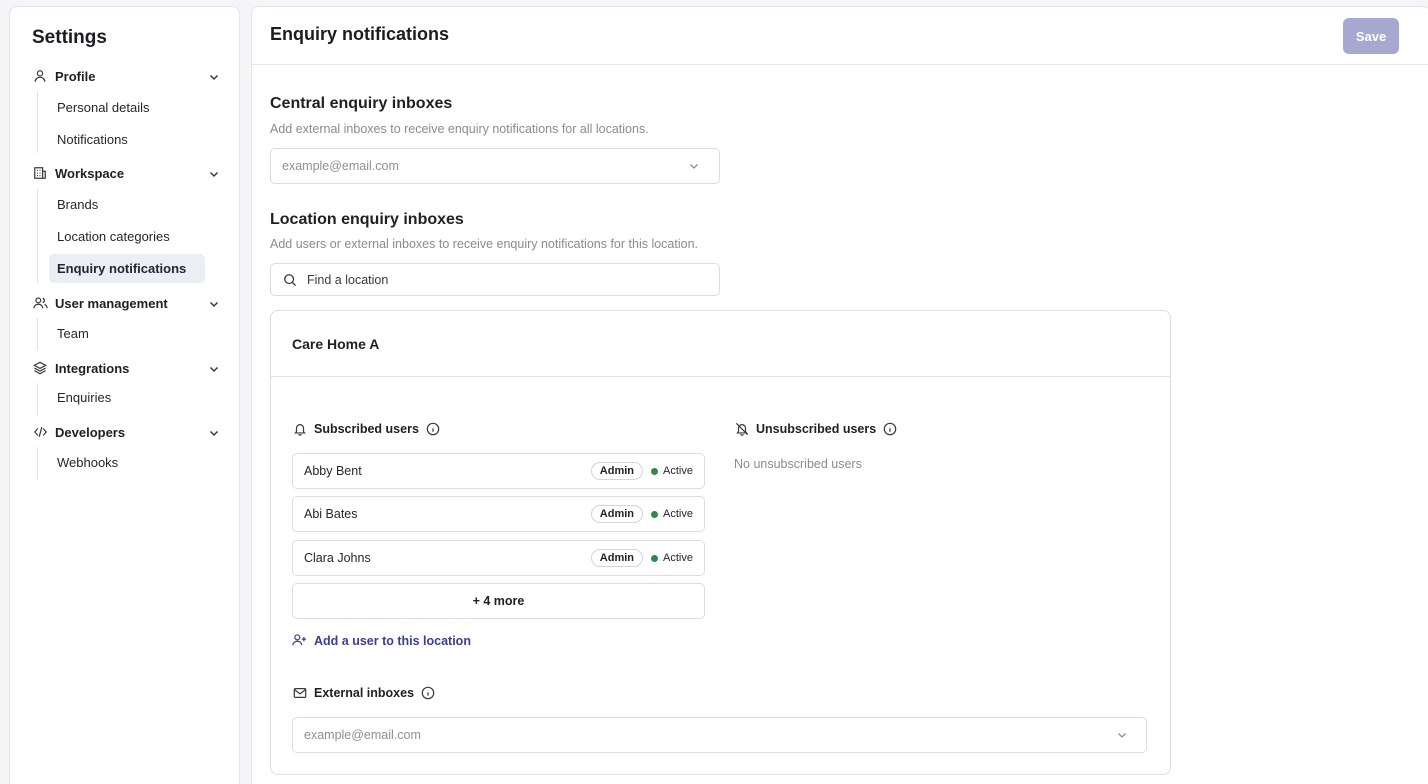 This screenshot has width=1428, height=784. I want to click on nav-group-label: User management, so click(111, 303).